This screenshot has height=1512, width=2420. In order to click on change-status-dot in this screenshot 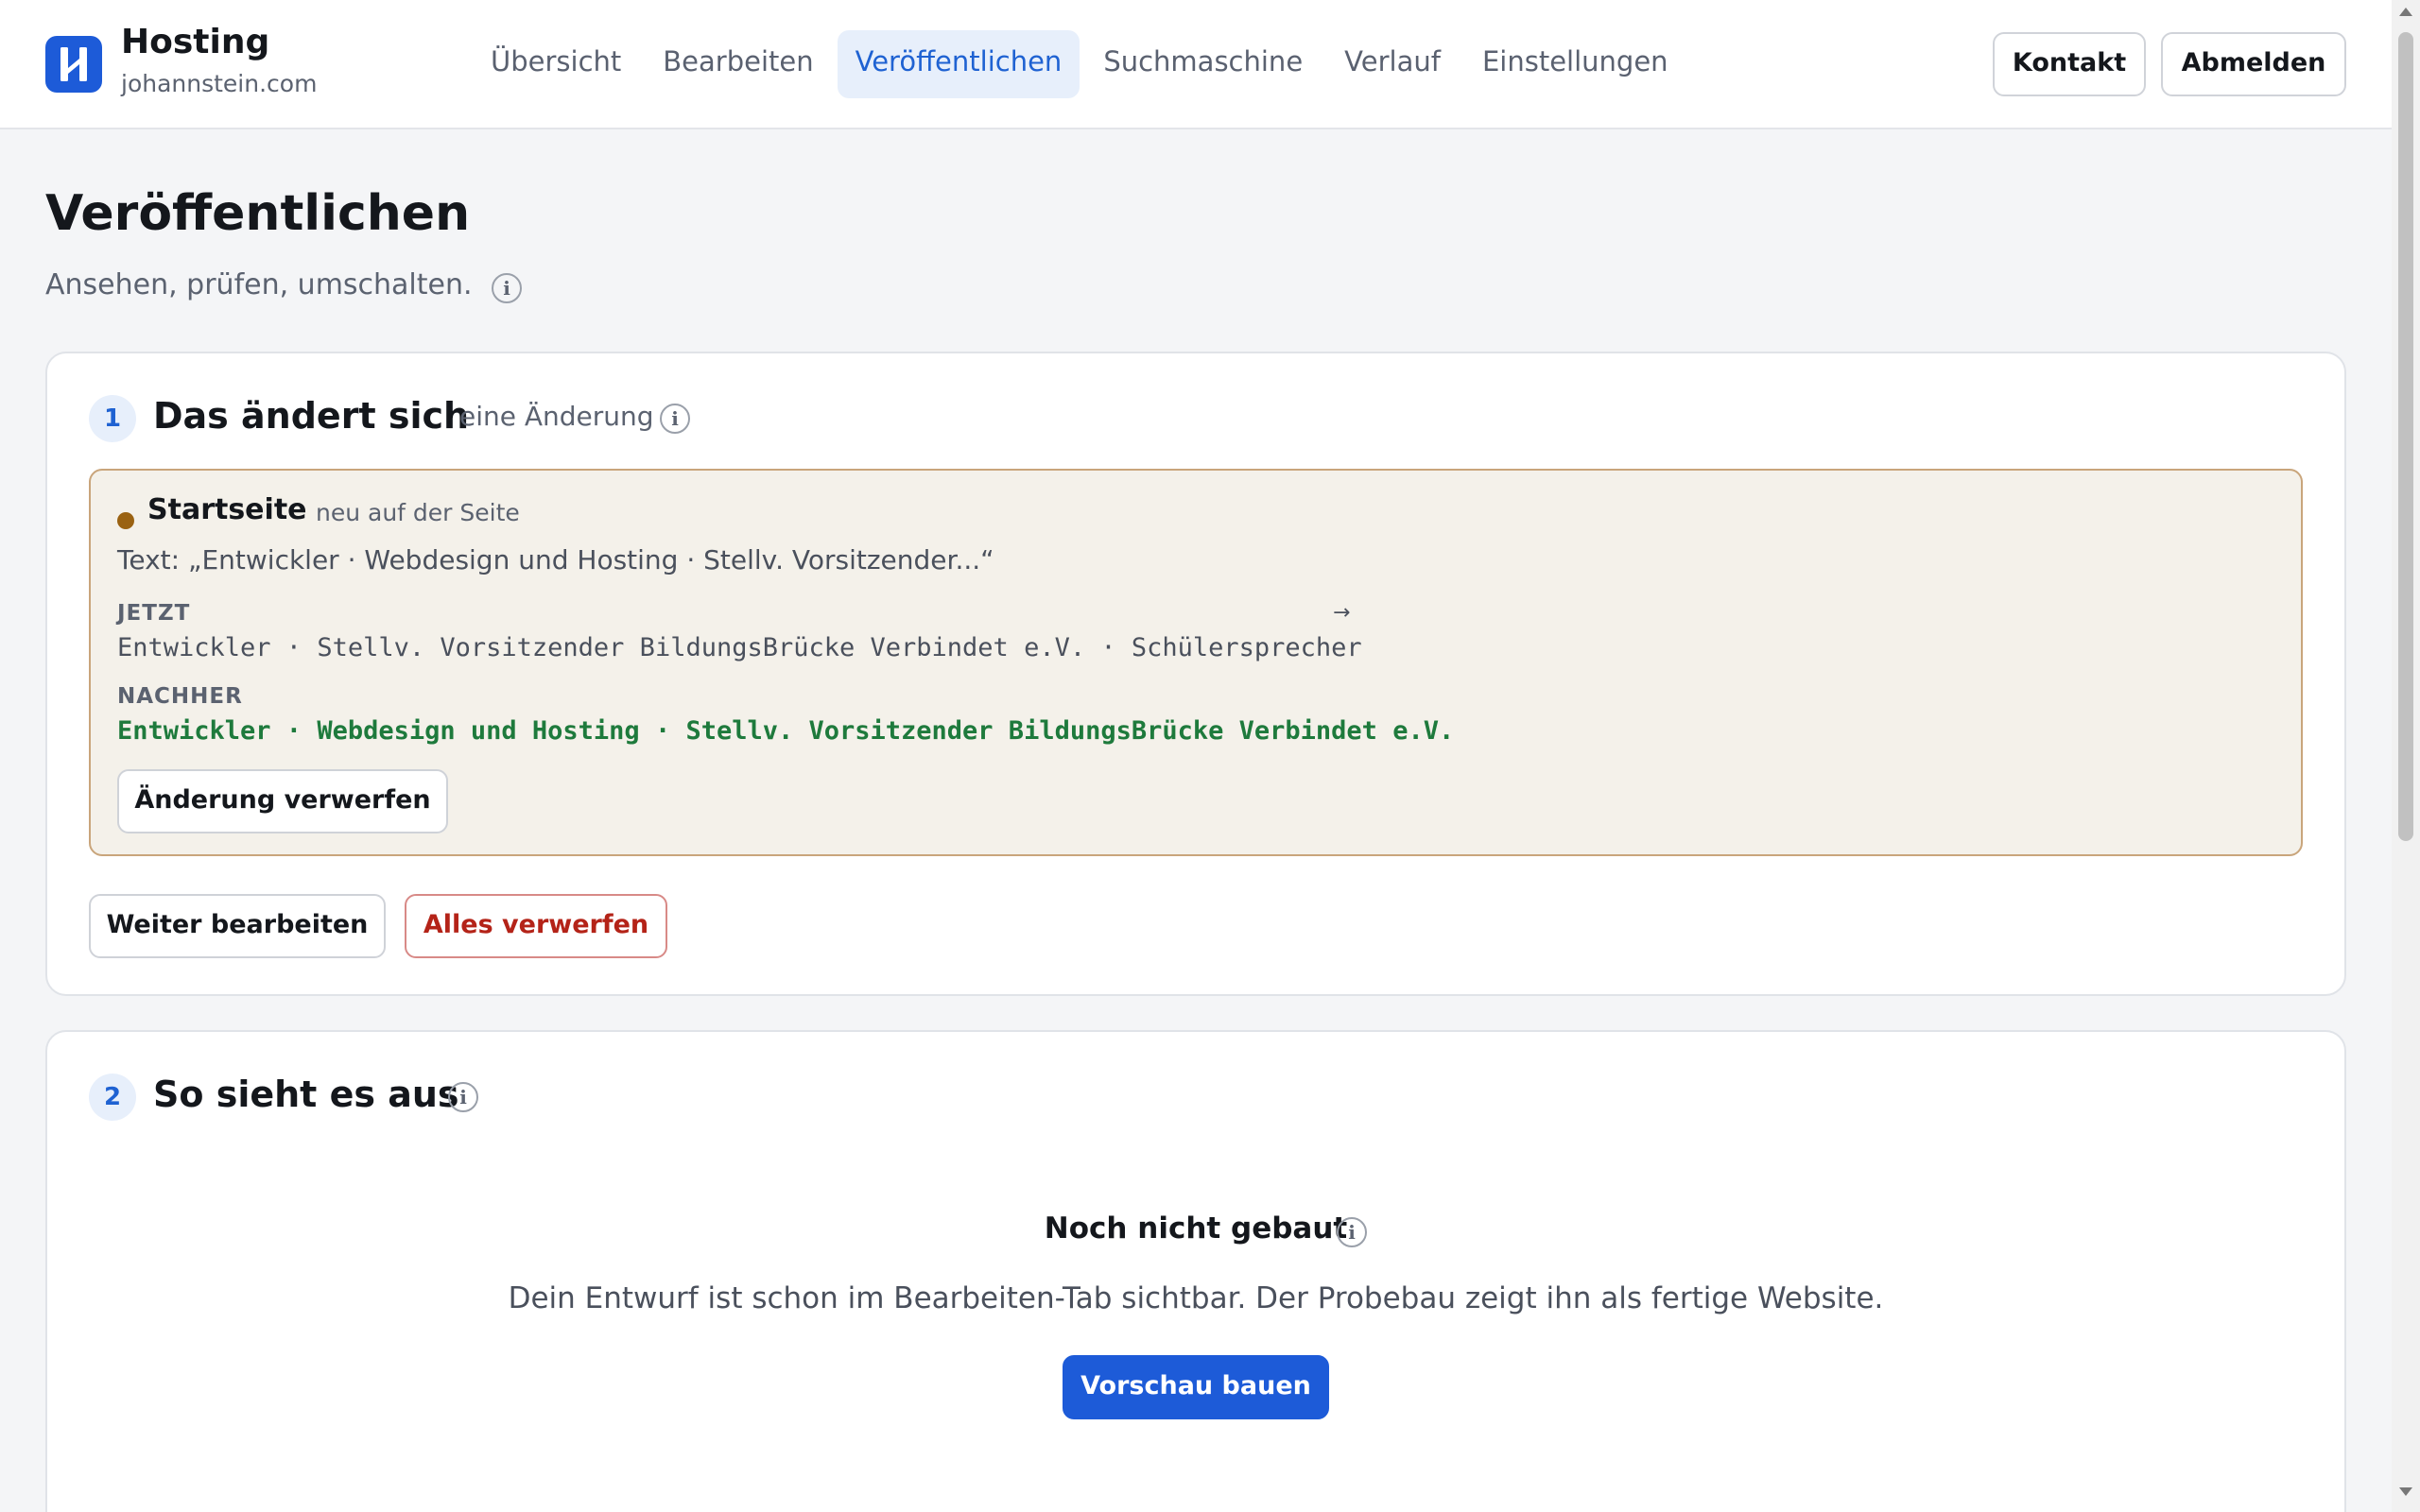, I will do `click(125, 520)`.